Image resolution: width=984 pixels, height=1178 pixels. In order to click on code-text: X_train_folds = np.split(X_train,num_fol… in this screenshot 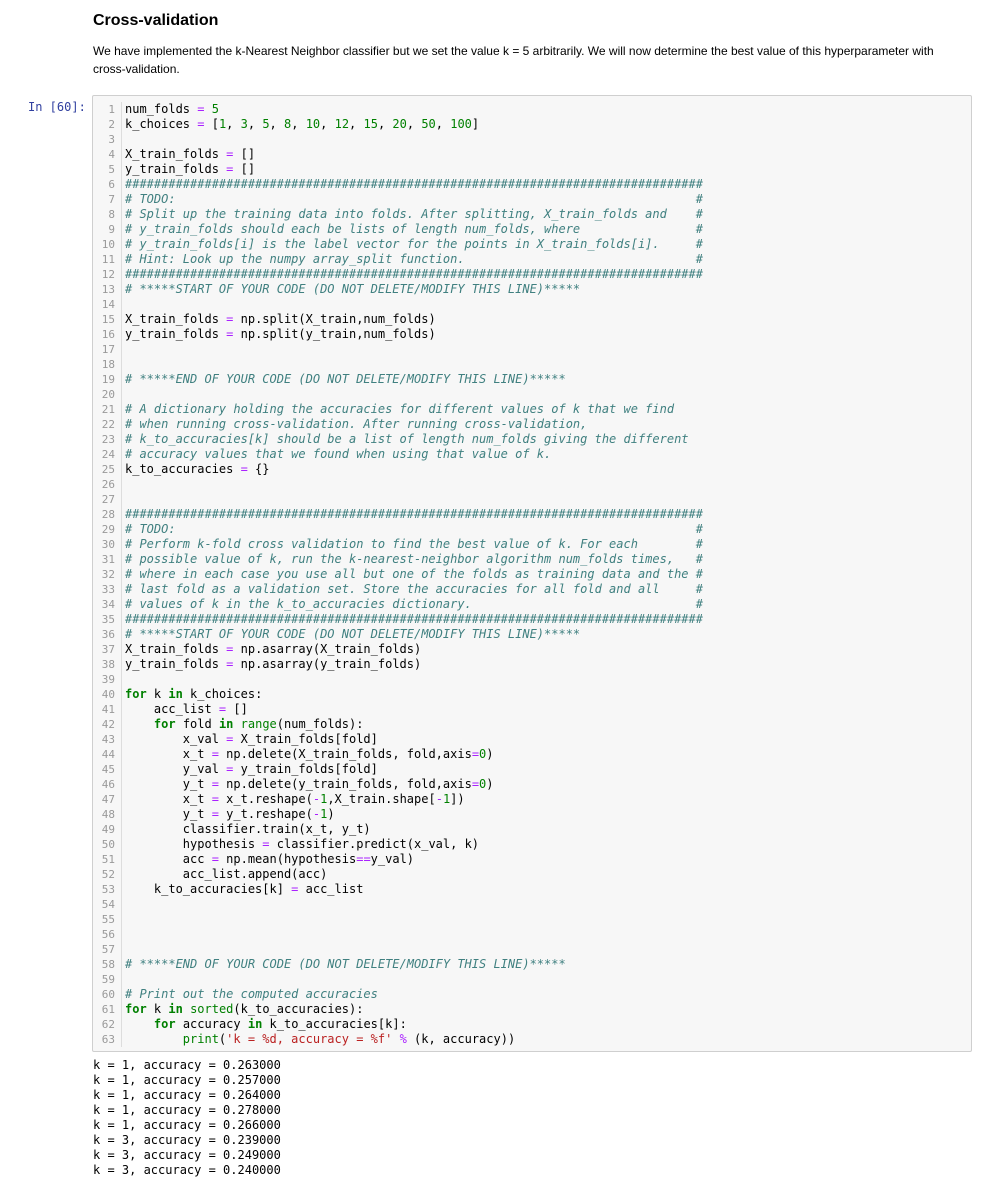, I will do `click(280, 319)`.